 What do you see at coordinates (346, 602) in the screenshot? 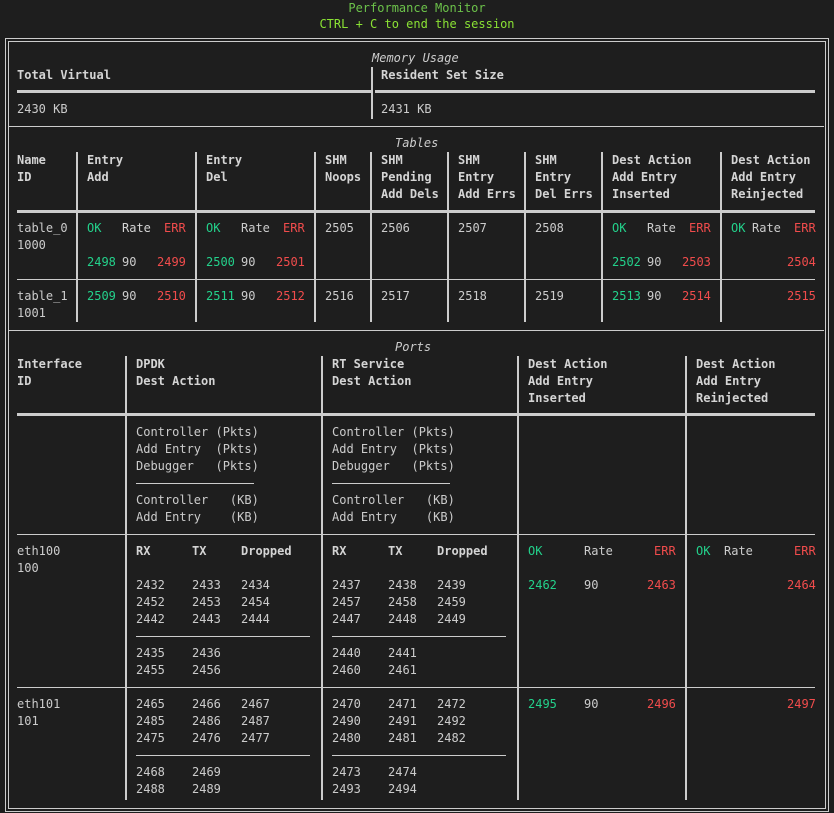
I see `port-rt-rx: 2437 2457 2447` at bounding box center [346, 602].